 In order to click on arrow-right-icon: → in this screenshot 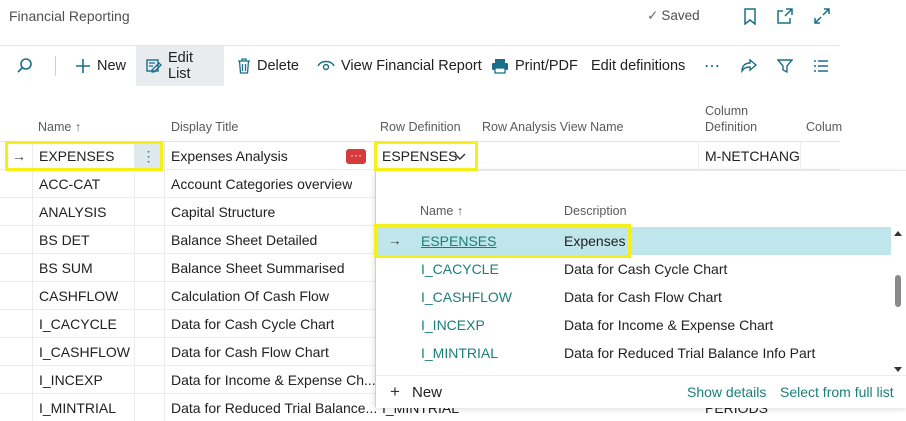, I will do `click(395, 240)`.